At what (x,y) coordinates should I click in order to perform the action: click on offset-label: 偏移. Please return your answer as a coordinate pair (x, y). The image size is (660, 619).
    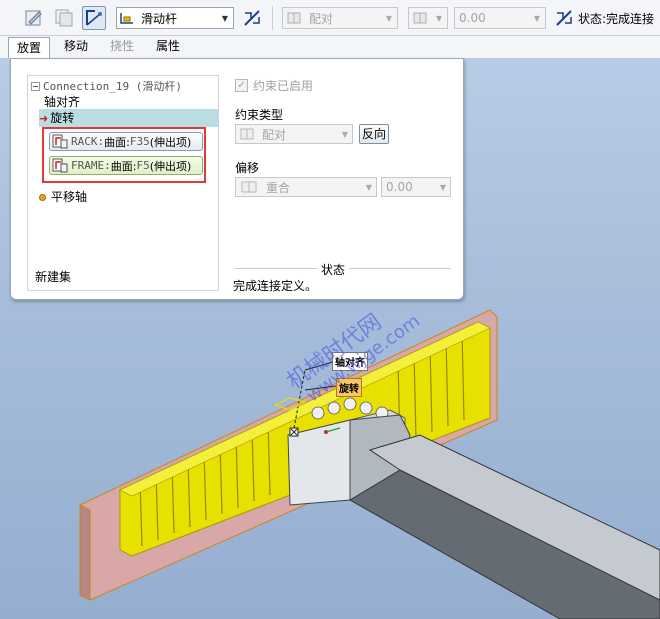
    Looking at the image, I should click on (247, 168).